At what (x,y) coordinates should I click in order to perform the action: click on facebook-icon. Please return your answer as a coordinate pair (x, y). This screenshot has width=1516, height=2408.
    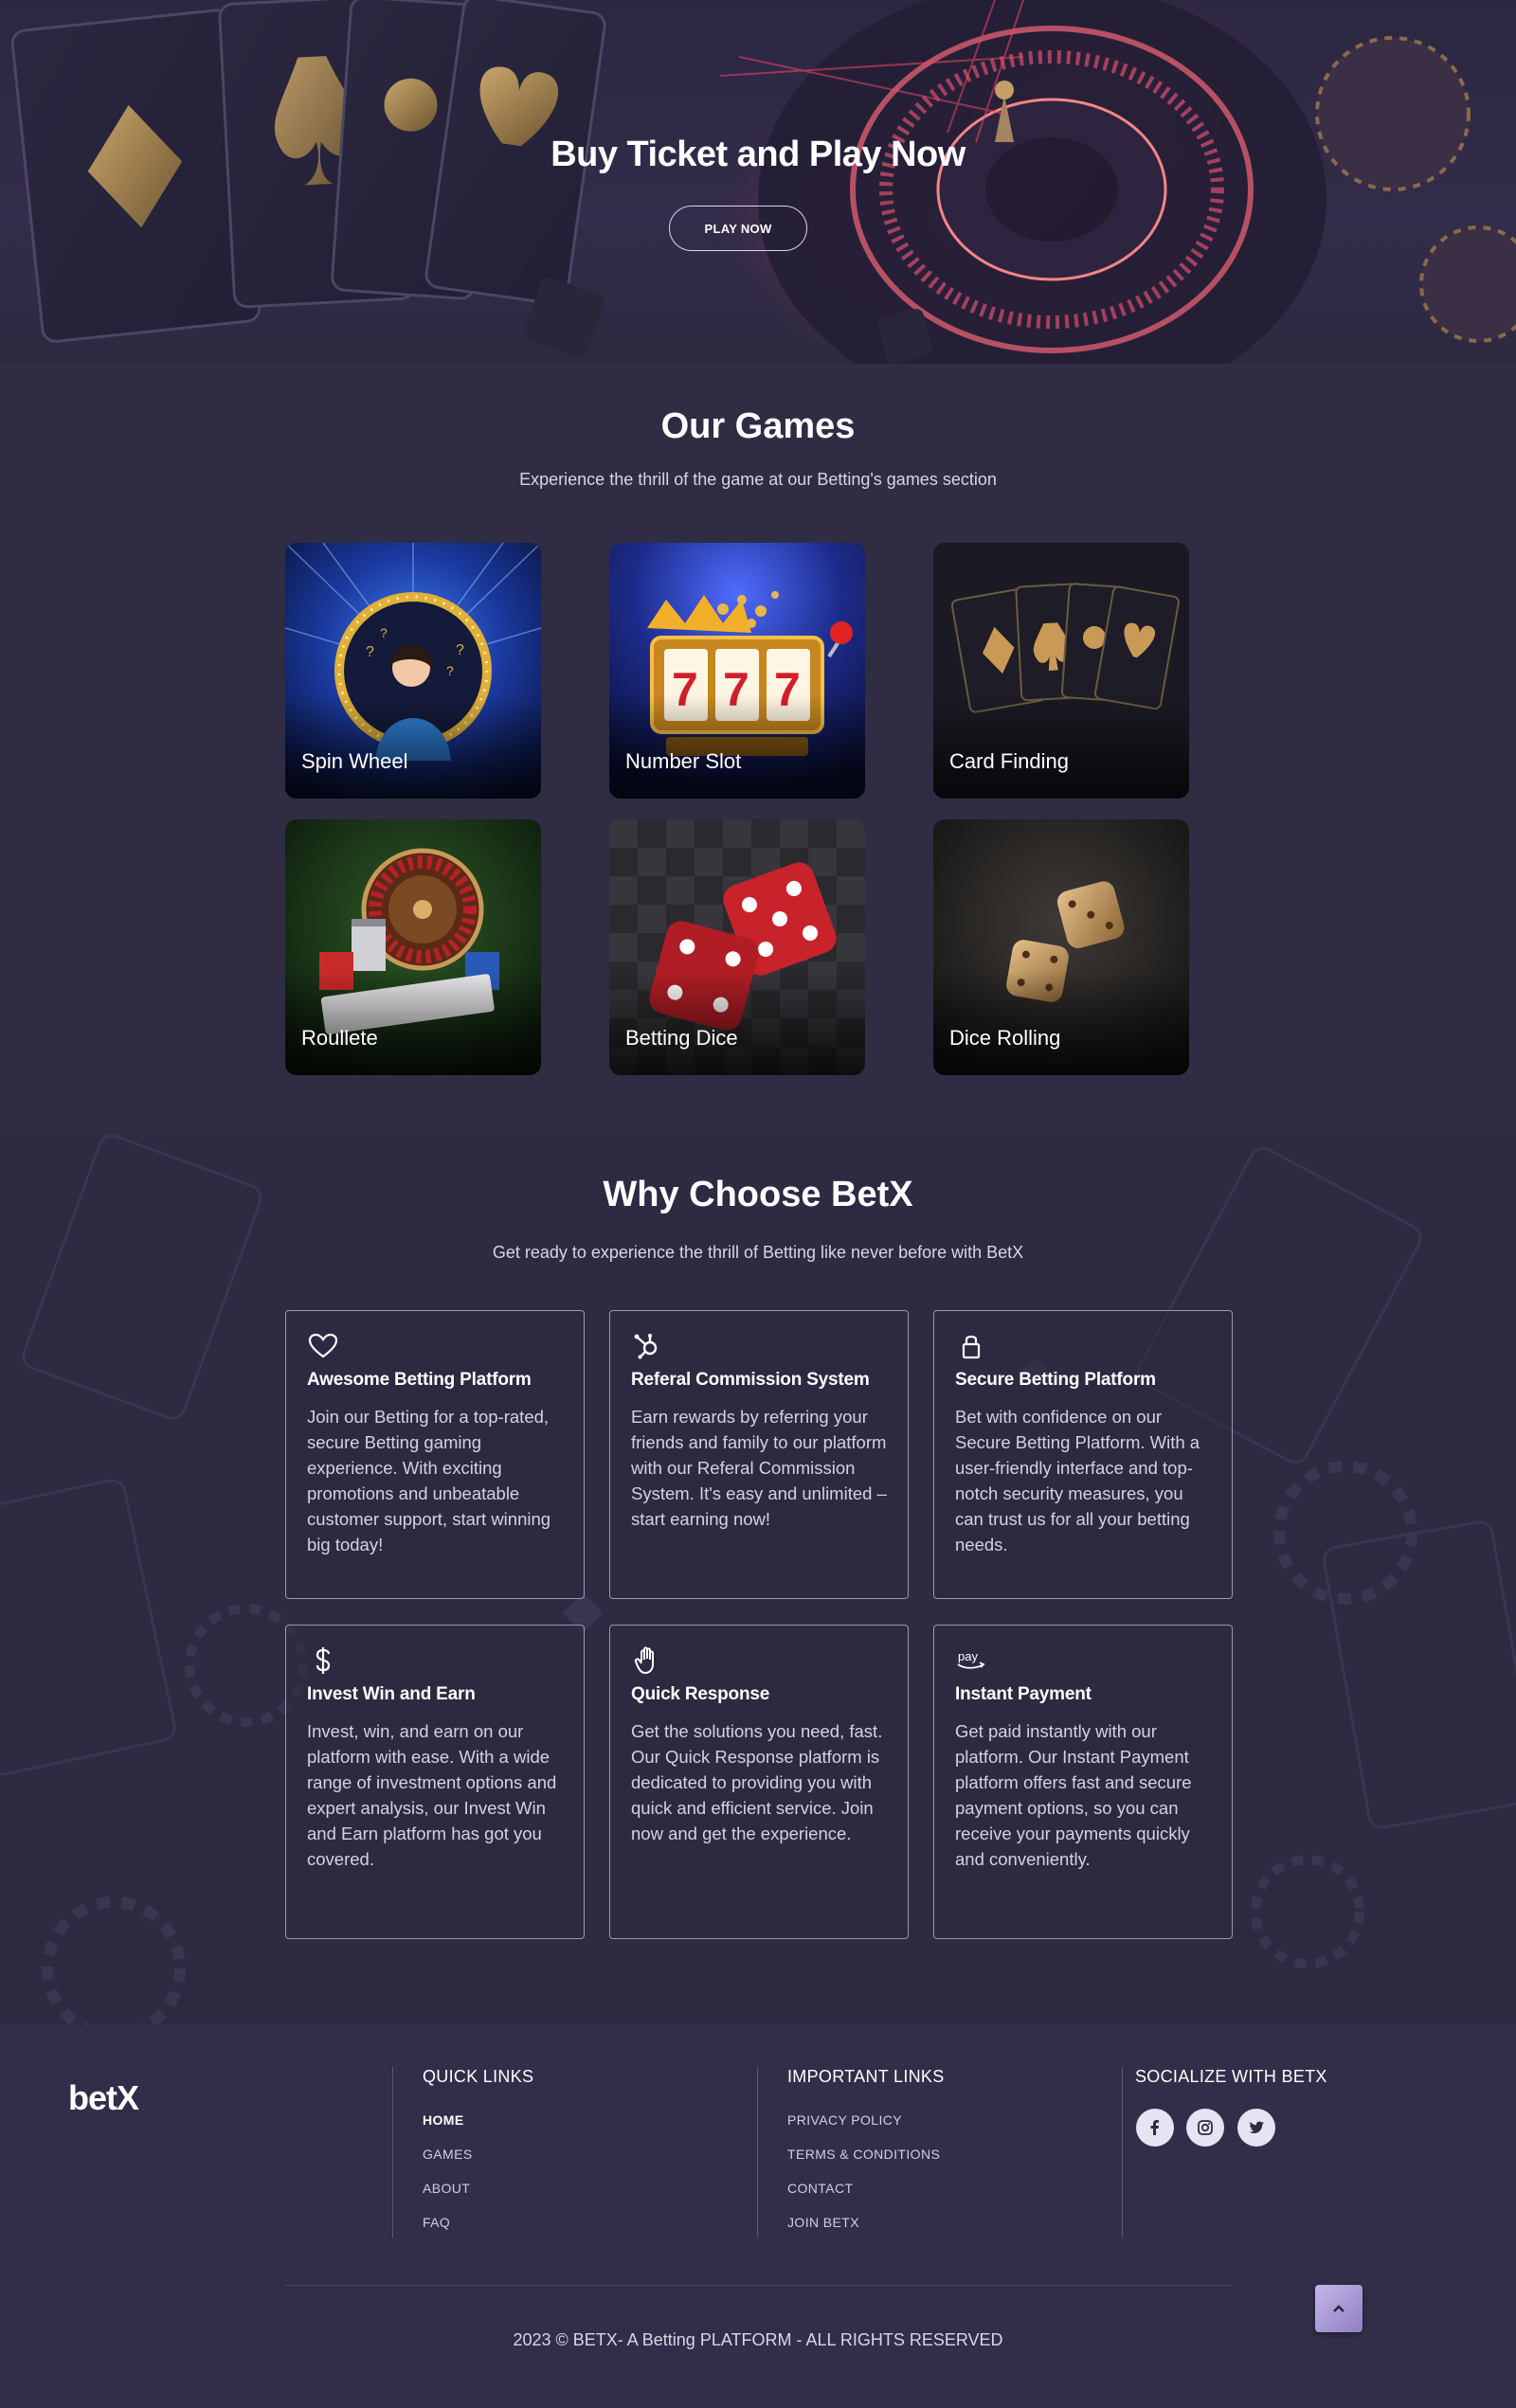
    Looking at the image, I should click on (1155, 2128).